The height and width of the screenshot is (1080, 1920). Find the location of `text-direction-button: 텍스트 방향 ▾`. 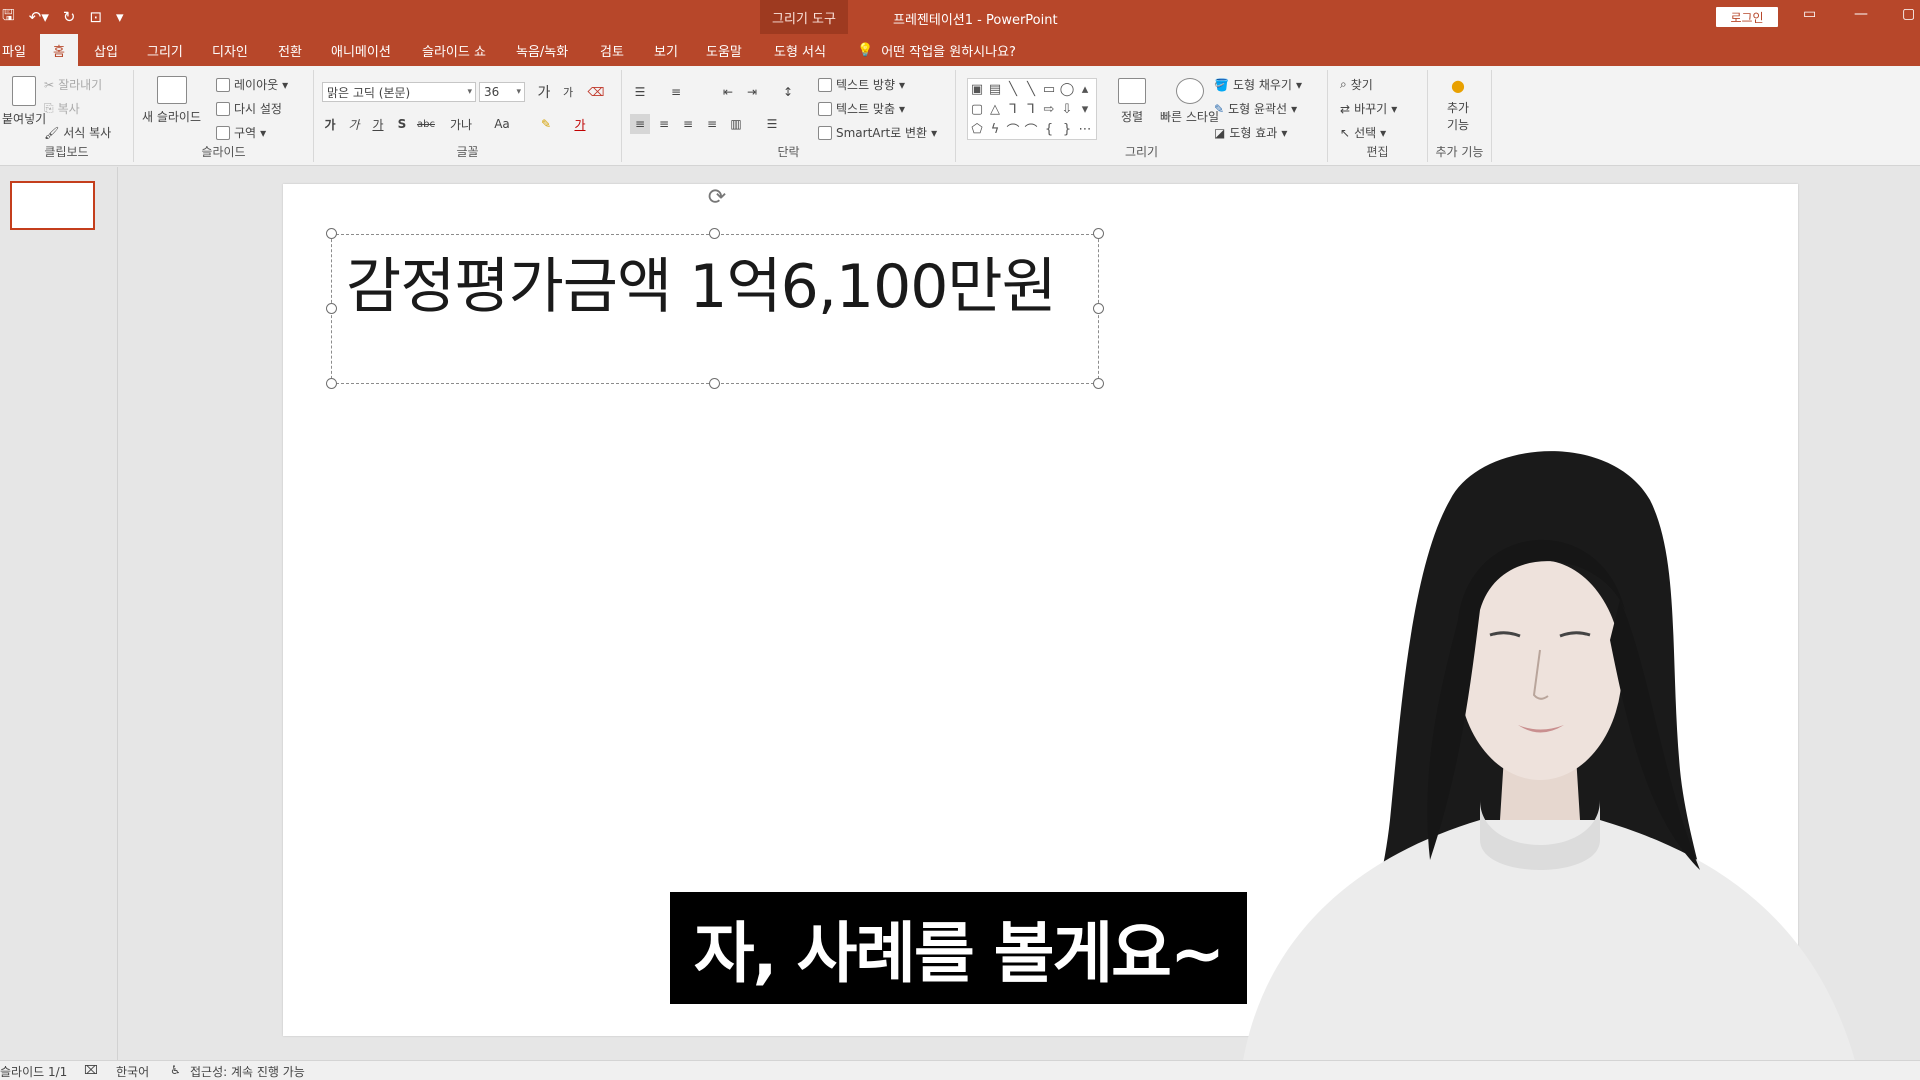

text-direction-button: 텍스트 방향 ▾ is located at coordinates (861, 84).